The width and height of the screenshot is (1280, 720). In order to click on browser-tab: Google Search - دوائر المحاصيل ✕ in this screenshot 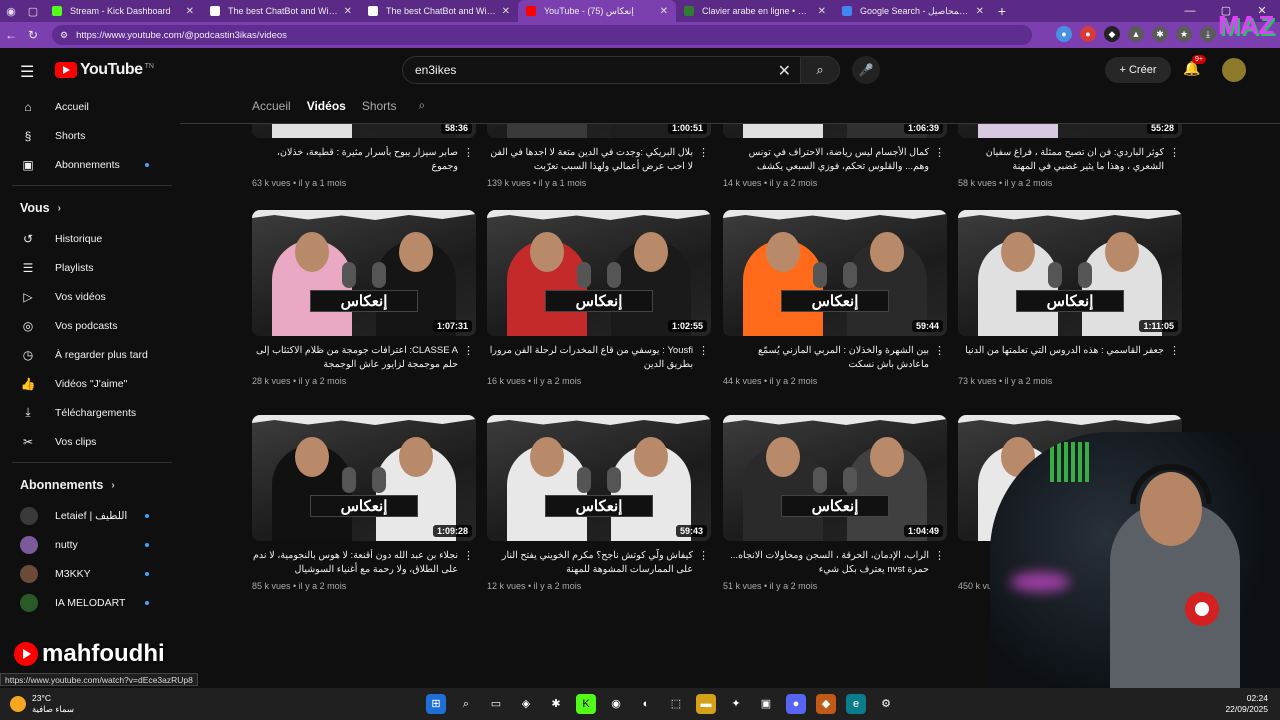, I will do `click(913, 11)`.